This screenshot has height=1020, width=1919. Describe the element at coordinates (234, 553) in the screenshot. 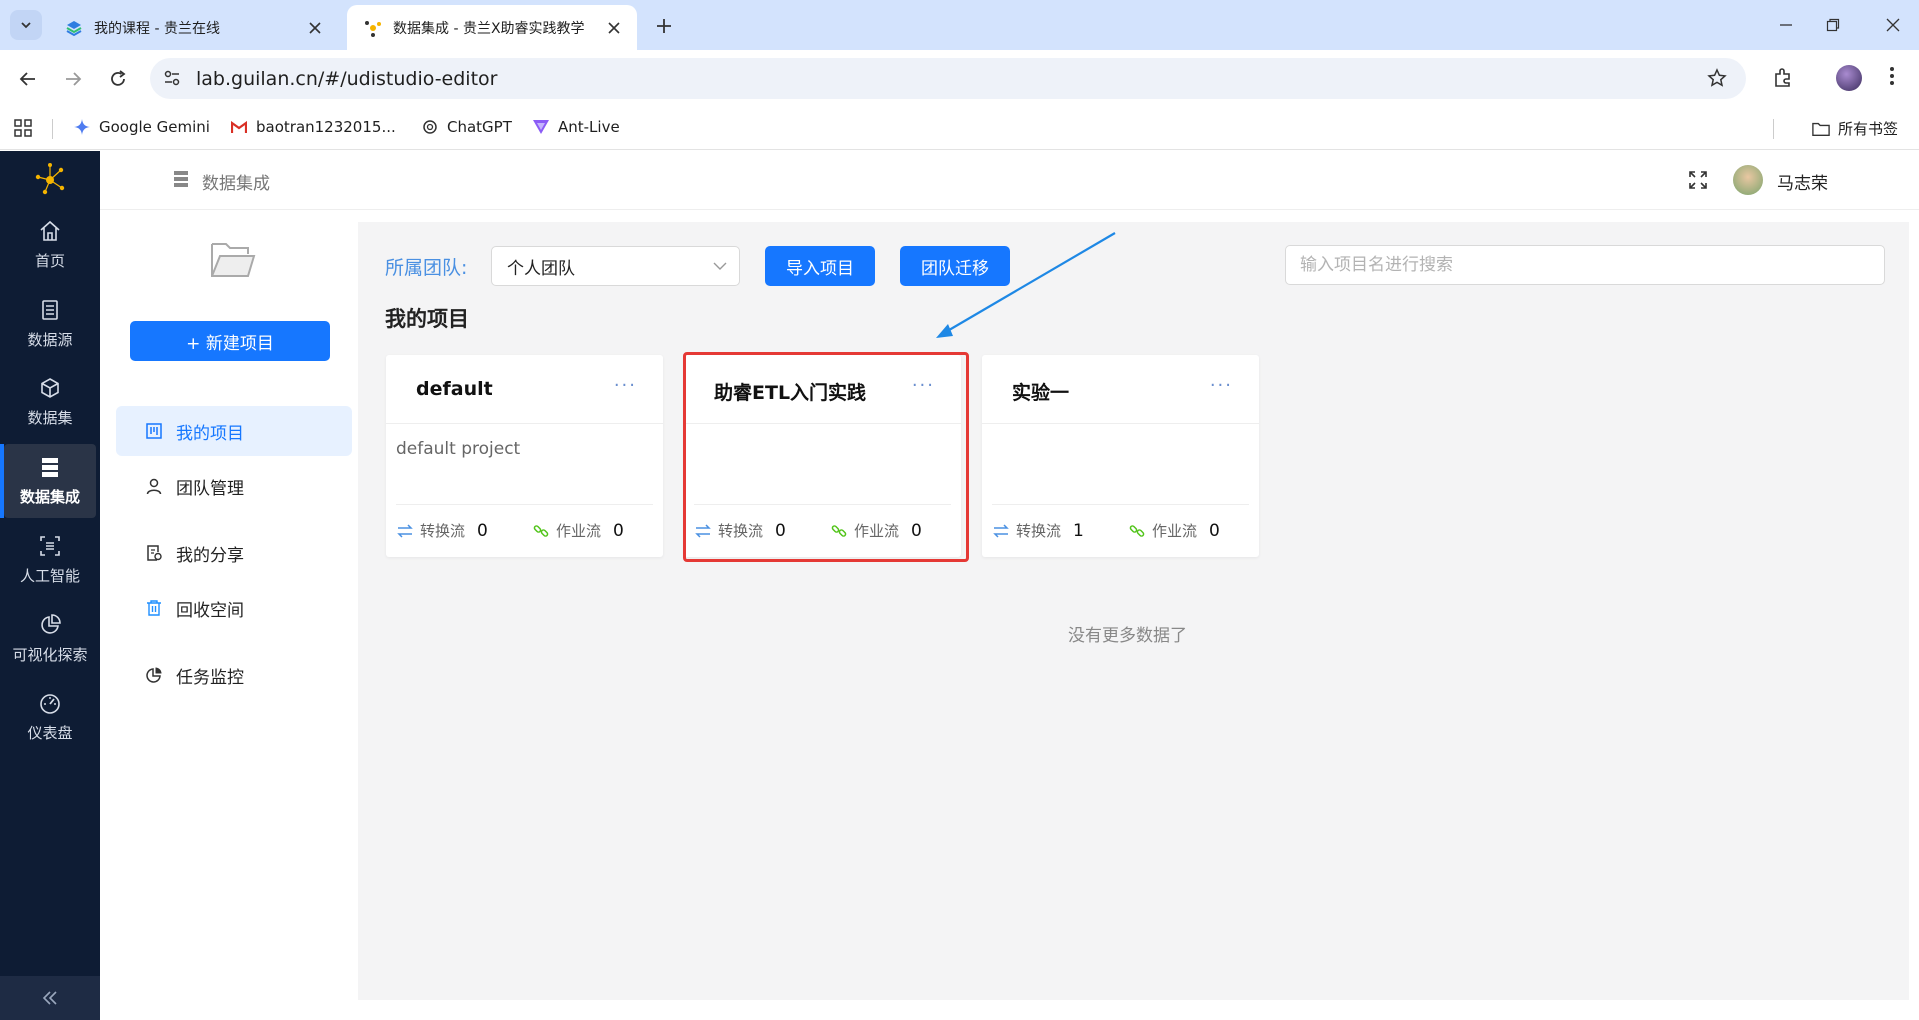

I see `menu-item-my-shares: 我的分享` at that location.